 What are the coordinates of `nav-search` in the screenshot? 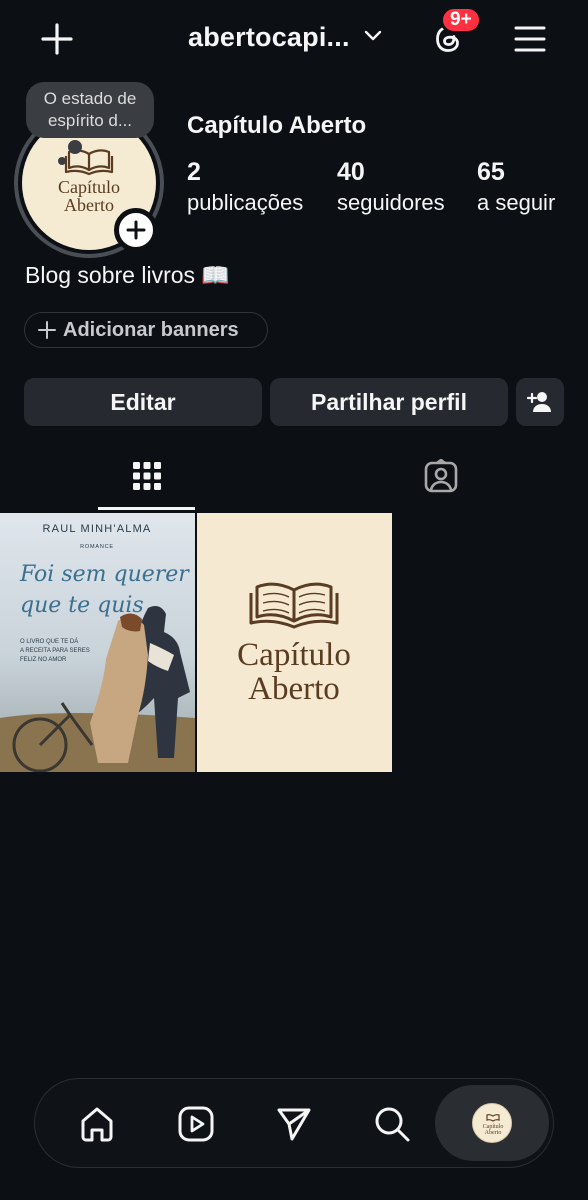 It's located at (392, 1124).